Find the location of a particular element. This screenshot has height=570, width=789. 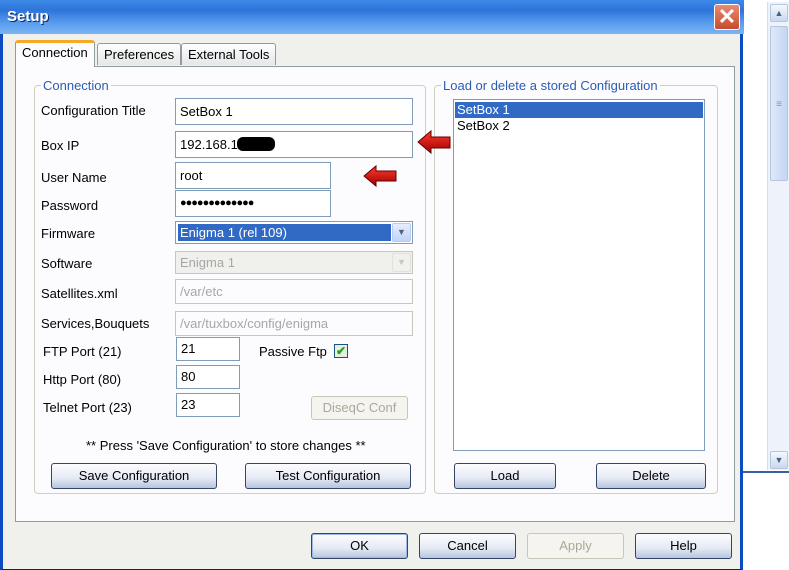

password-label: Password is located at coordinates (70, 205).